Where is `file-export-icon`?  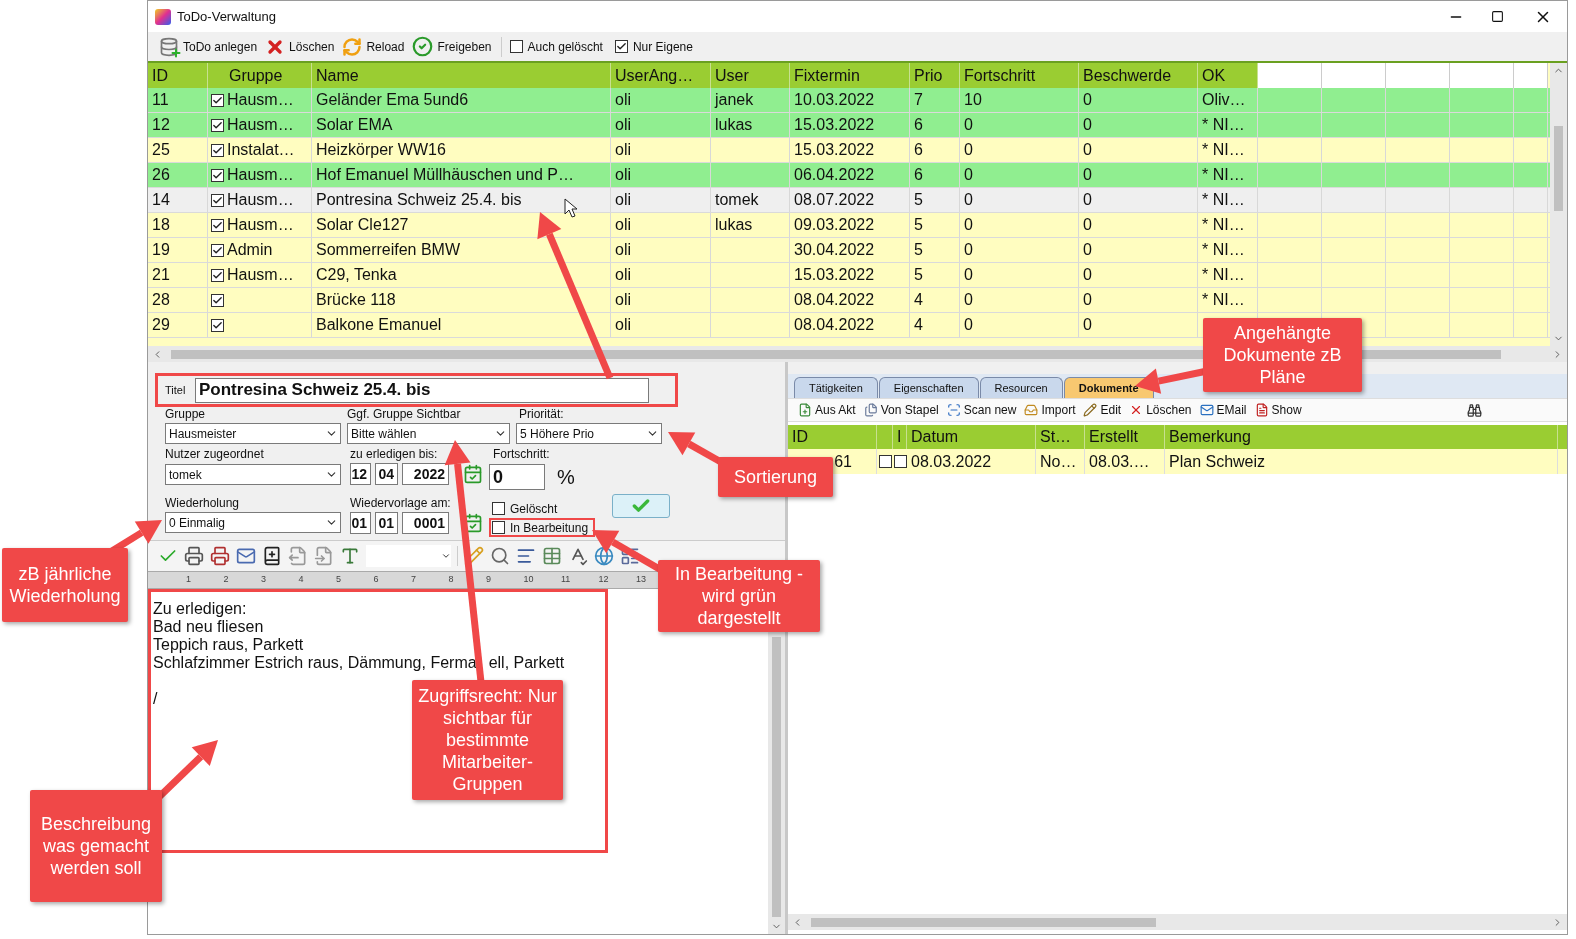 file-export-icon is located at coordinates (298, 556).